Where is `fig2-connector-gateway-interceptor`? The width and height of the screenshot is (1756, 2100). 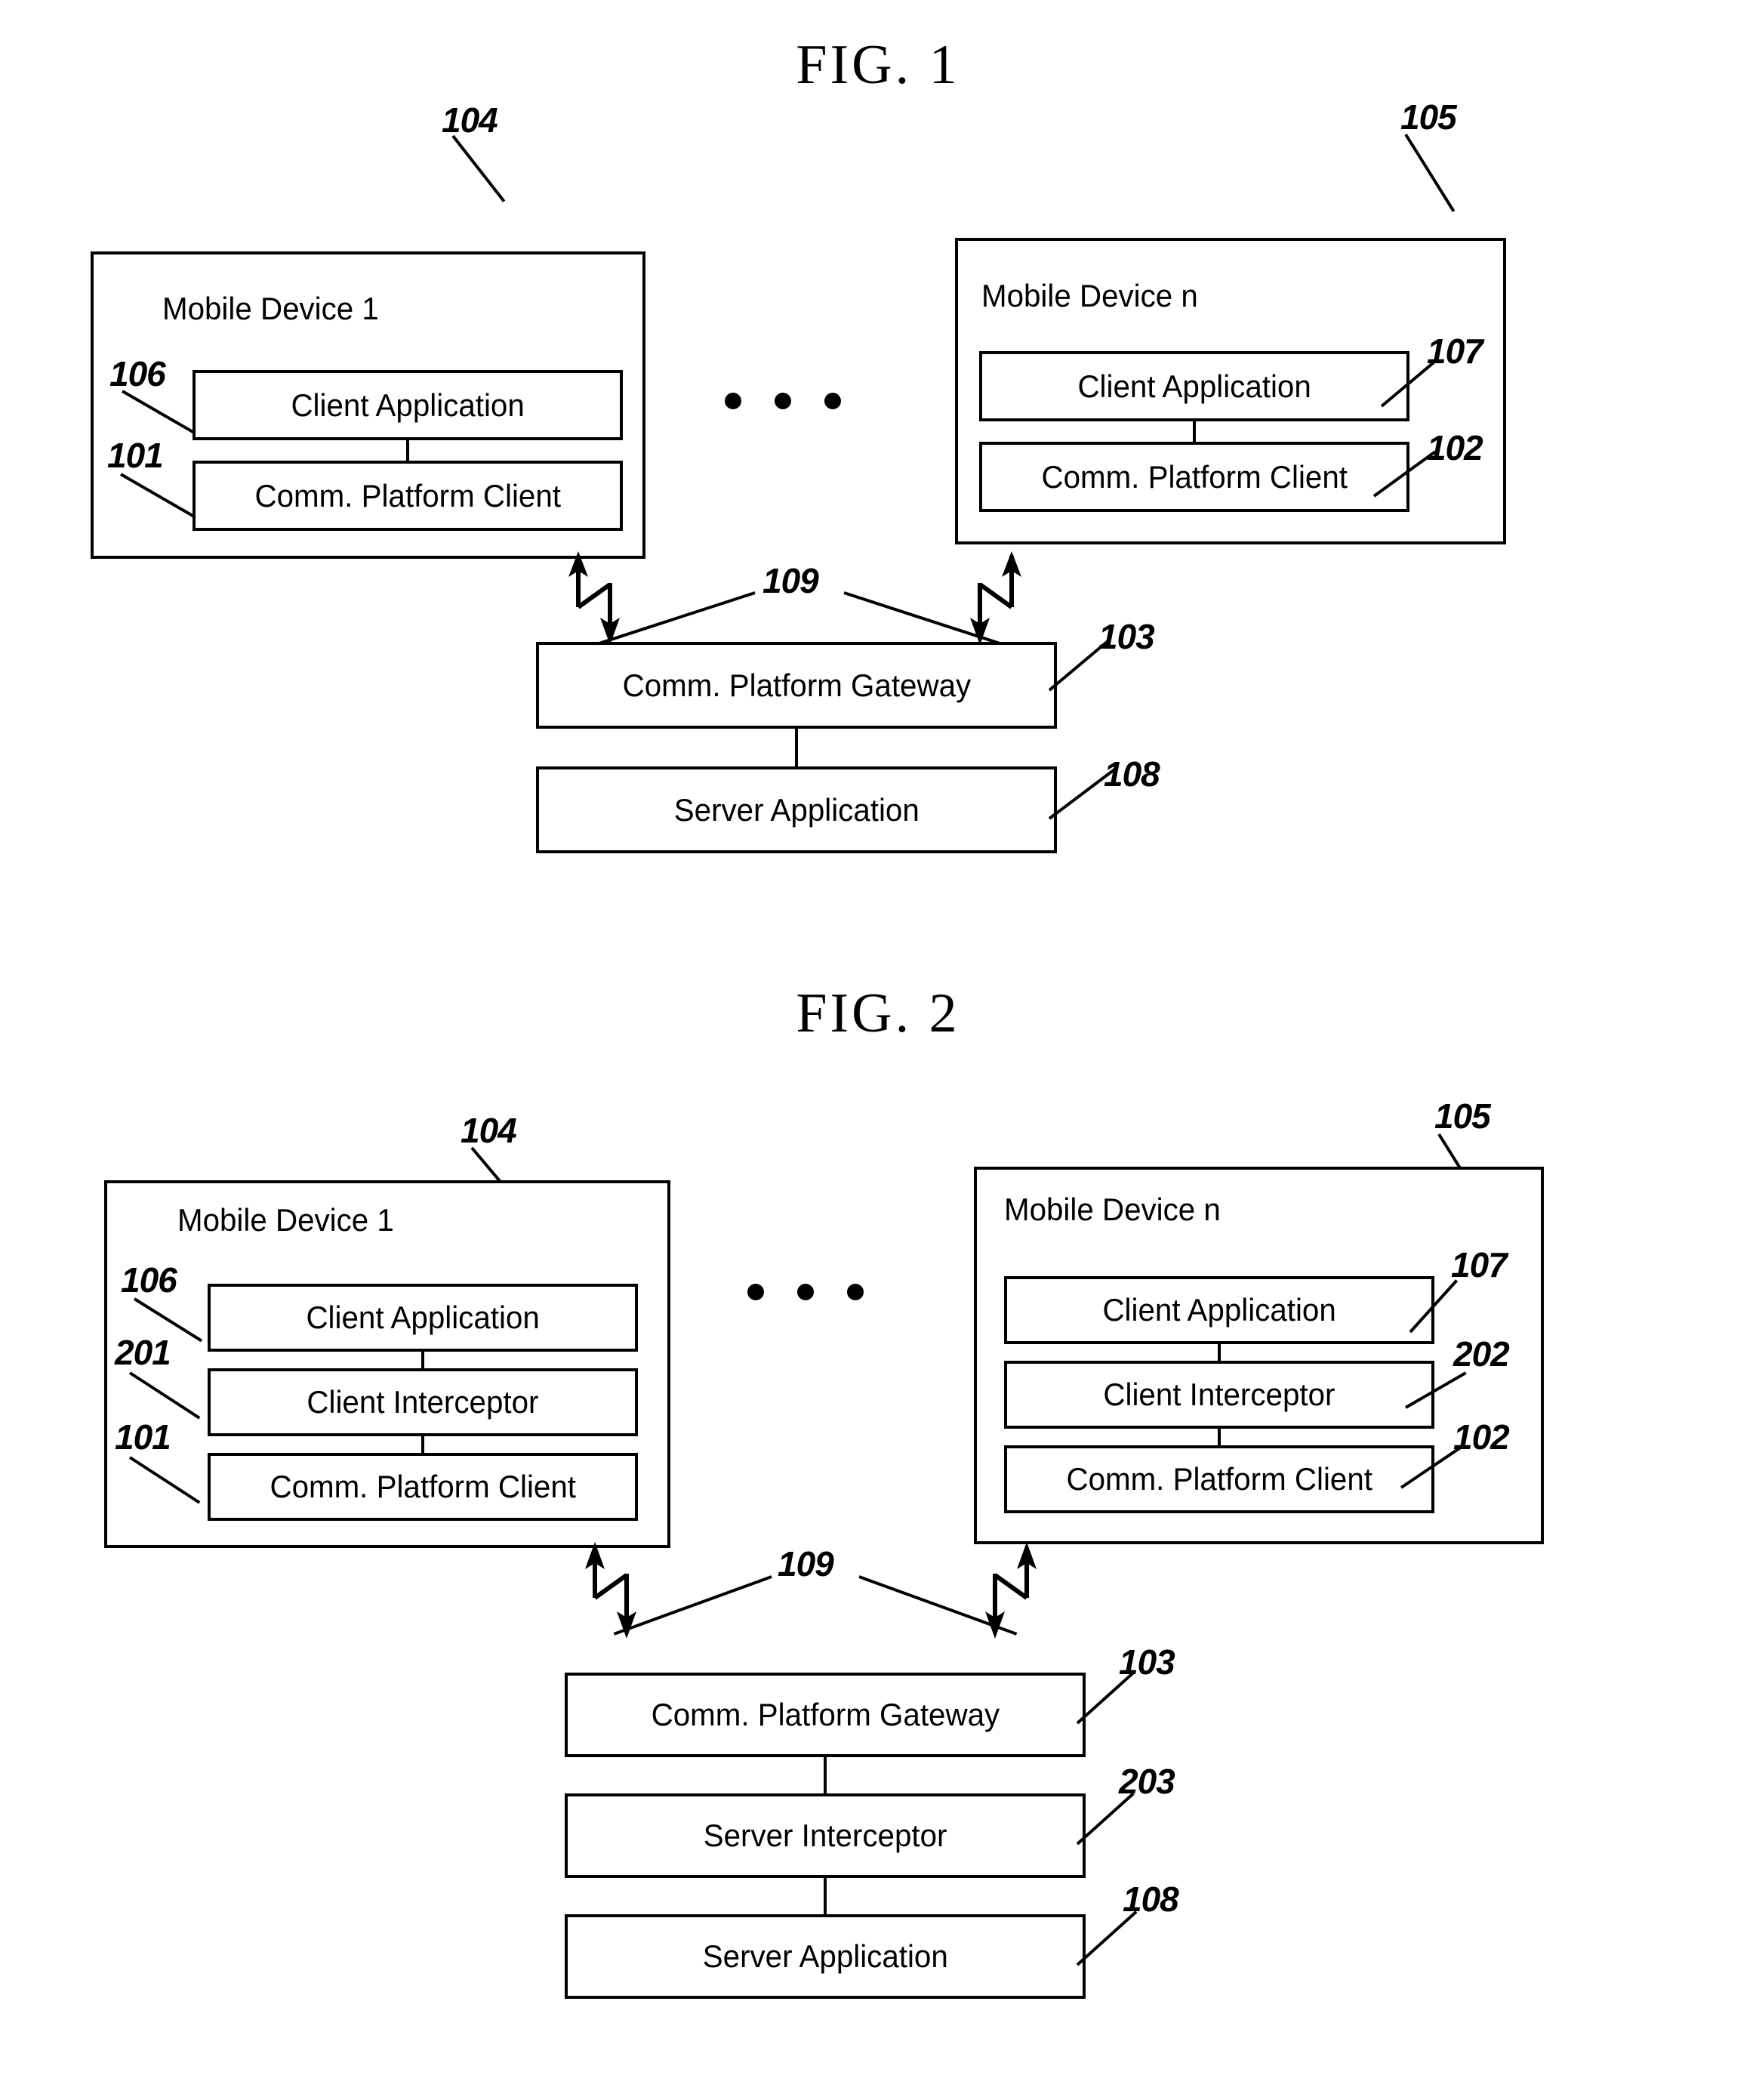 fig2-connector-gateway-interceptor is located at coordinates (825, 1775).